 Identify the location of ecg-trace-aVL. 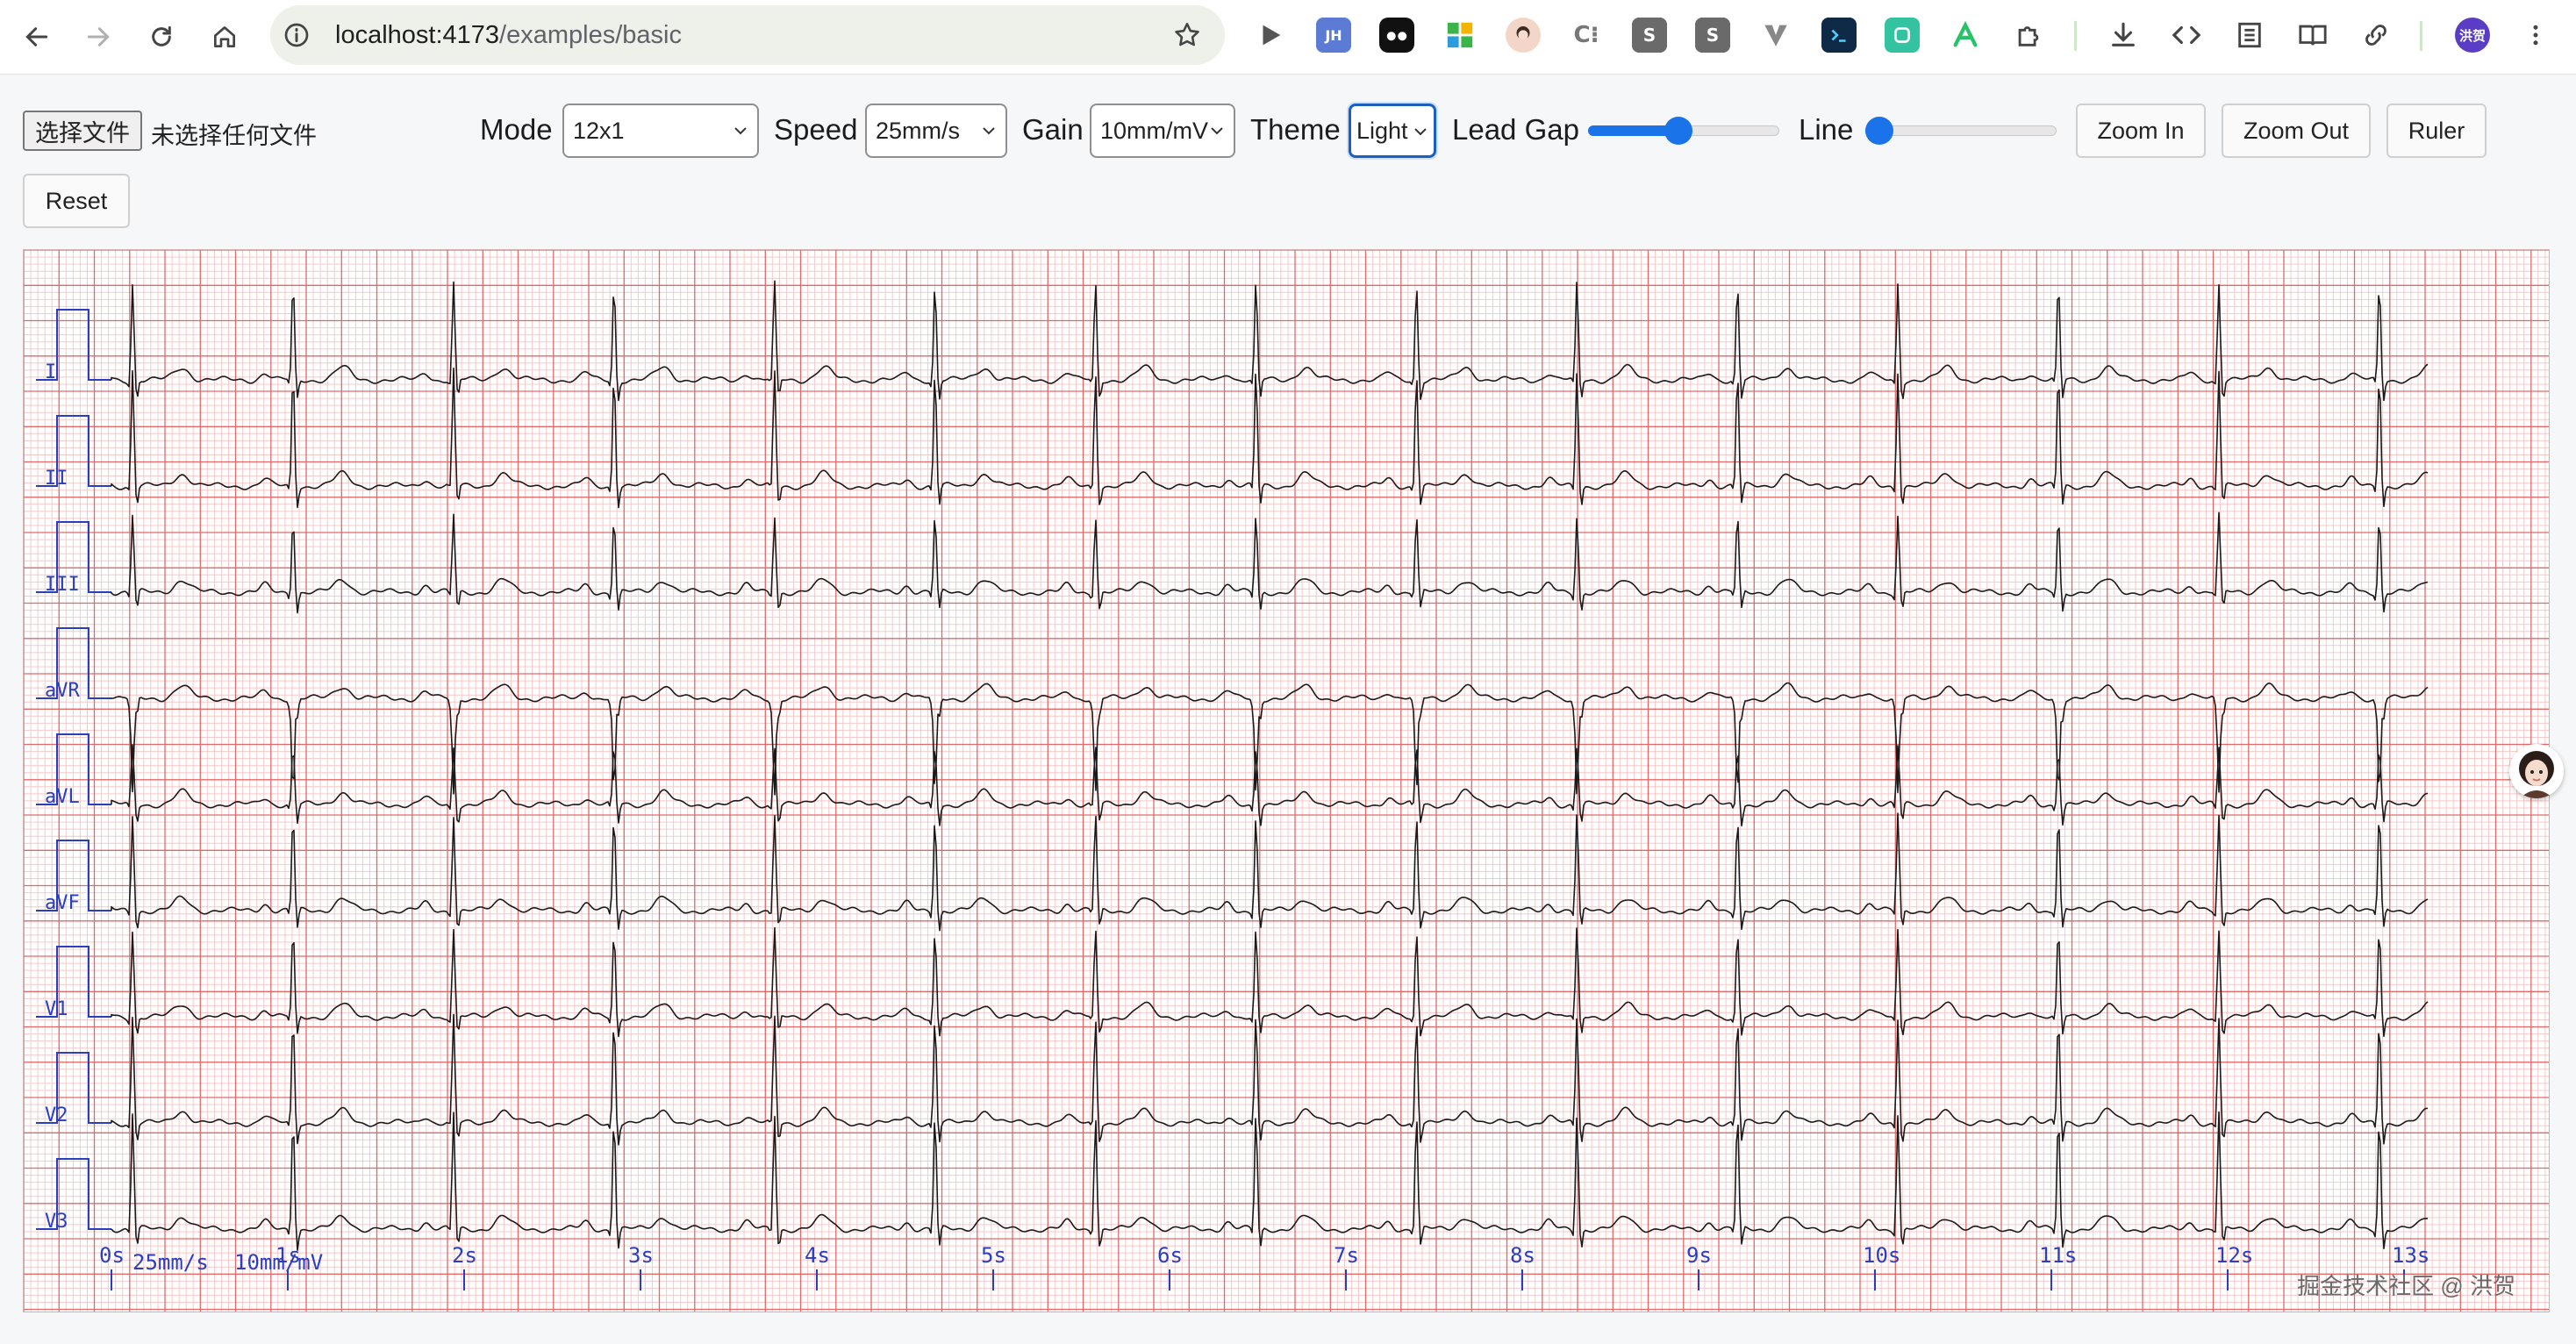
(1270, 785).